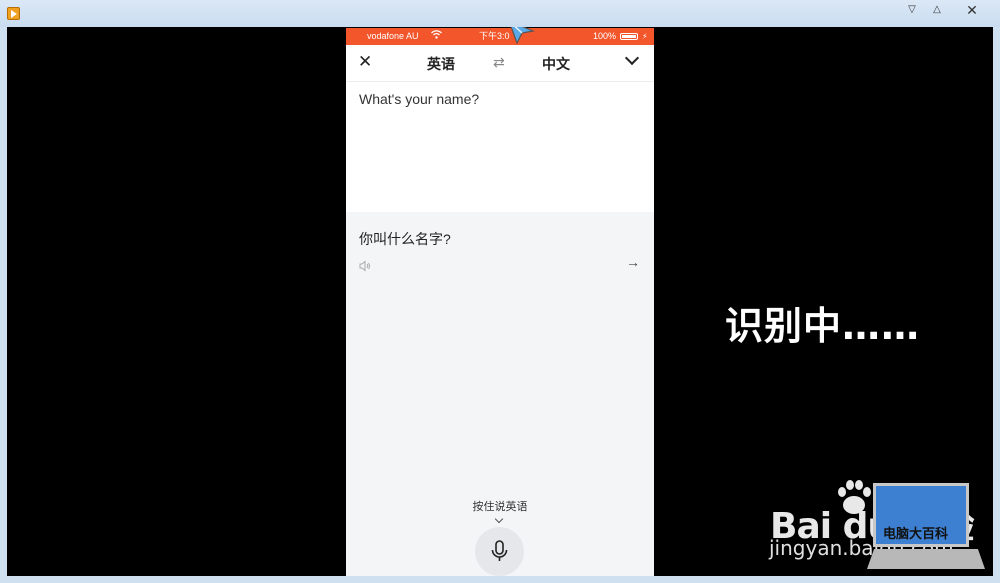  What do you see at coordinates (645, 36) in the screenshot?
I see `charging-icon: ⚡` at bounding box center [645, 36].